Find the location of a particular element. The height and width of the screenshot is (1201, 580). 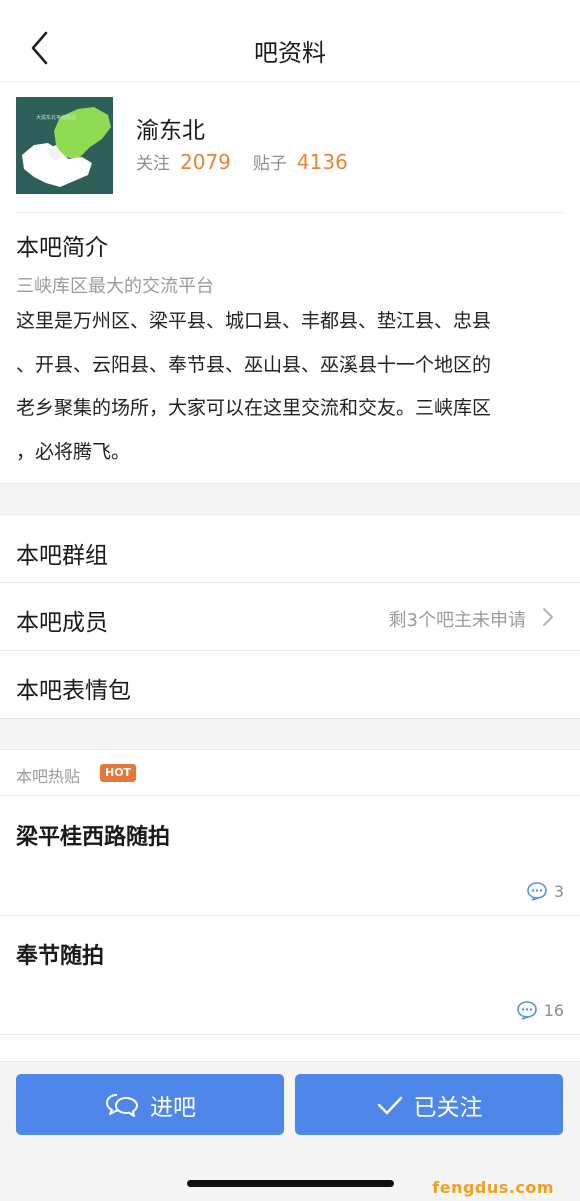

forum-groups-row: 本吧群组 is located at coordinates (290, 549).